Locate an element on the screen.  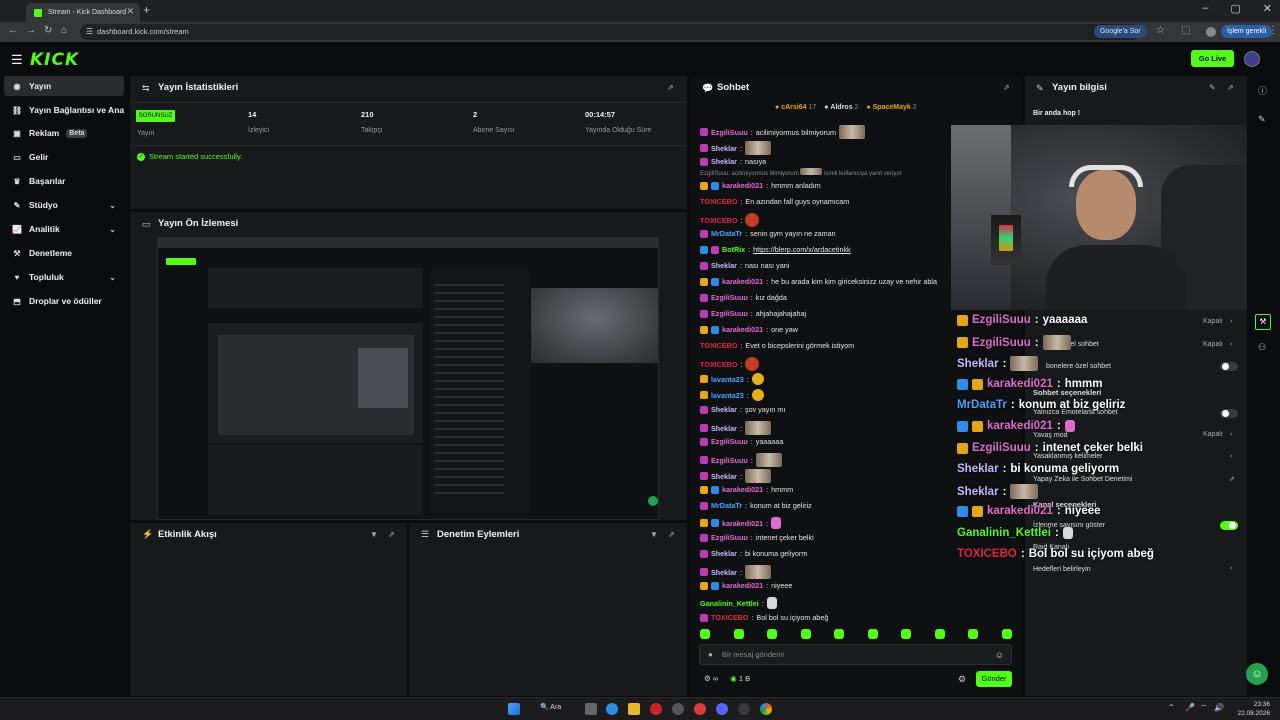
sidebar-item-yayin: ◉ Yayın is located at coordinates (64, 86).